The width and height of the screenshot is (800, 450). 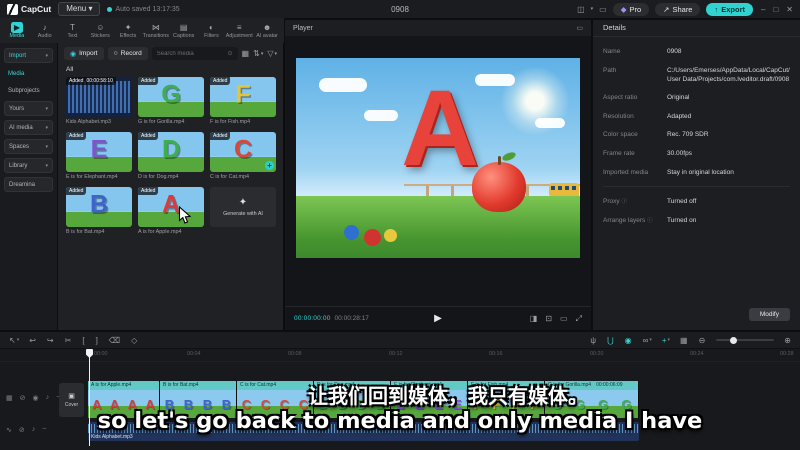 I want to click on fullscreen-icon: ⤢, so click(x=579, y=319).